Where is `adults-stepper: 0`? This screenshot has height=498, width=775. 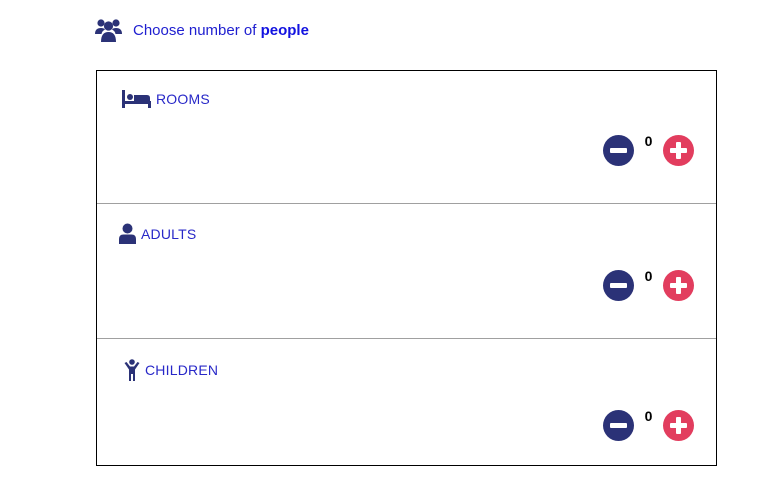 adults-stepper: 0 is located at coordinates (648, 284).